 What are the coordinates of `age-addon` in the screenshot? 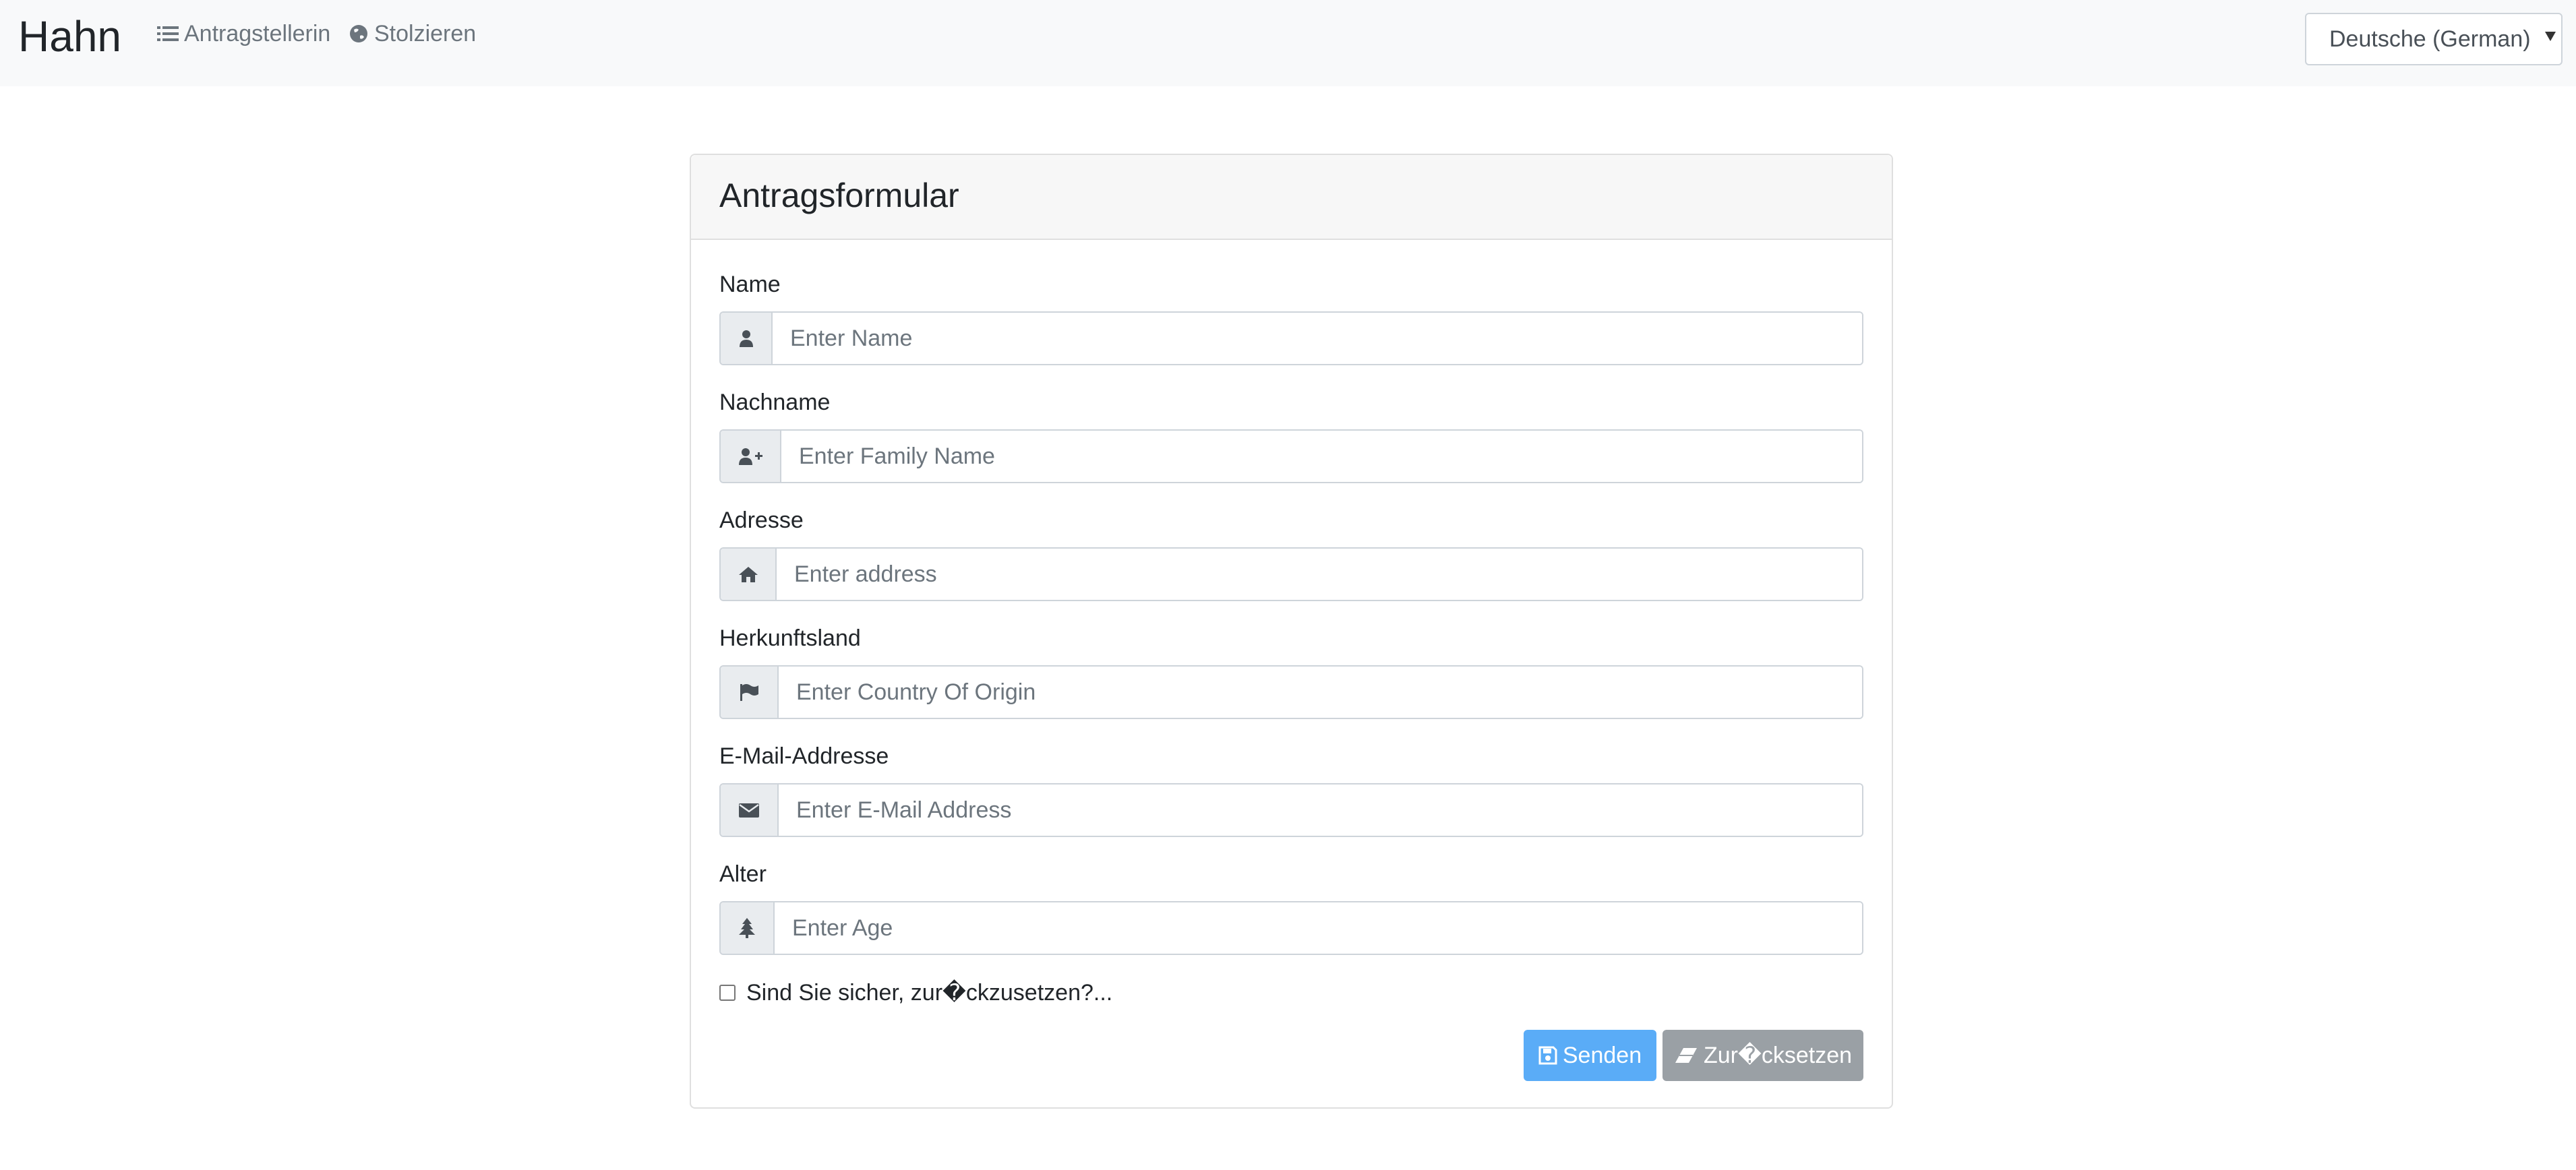 It's located at (748, 928).